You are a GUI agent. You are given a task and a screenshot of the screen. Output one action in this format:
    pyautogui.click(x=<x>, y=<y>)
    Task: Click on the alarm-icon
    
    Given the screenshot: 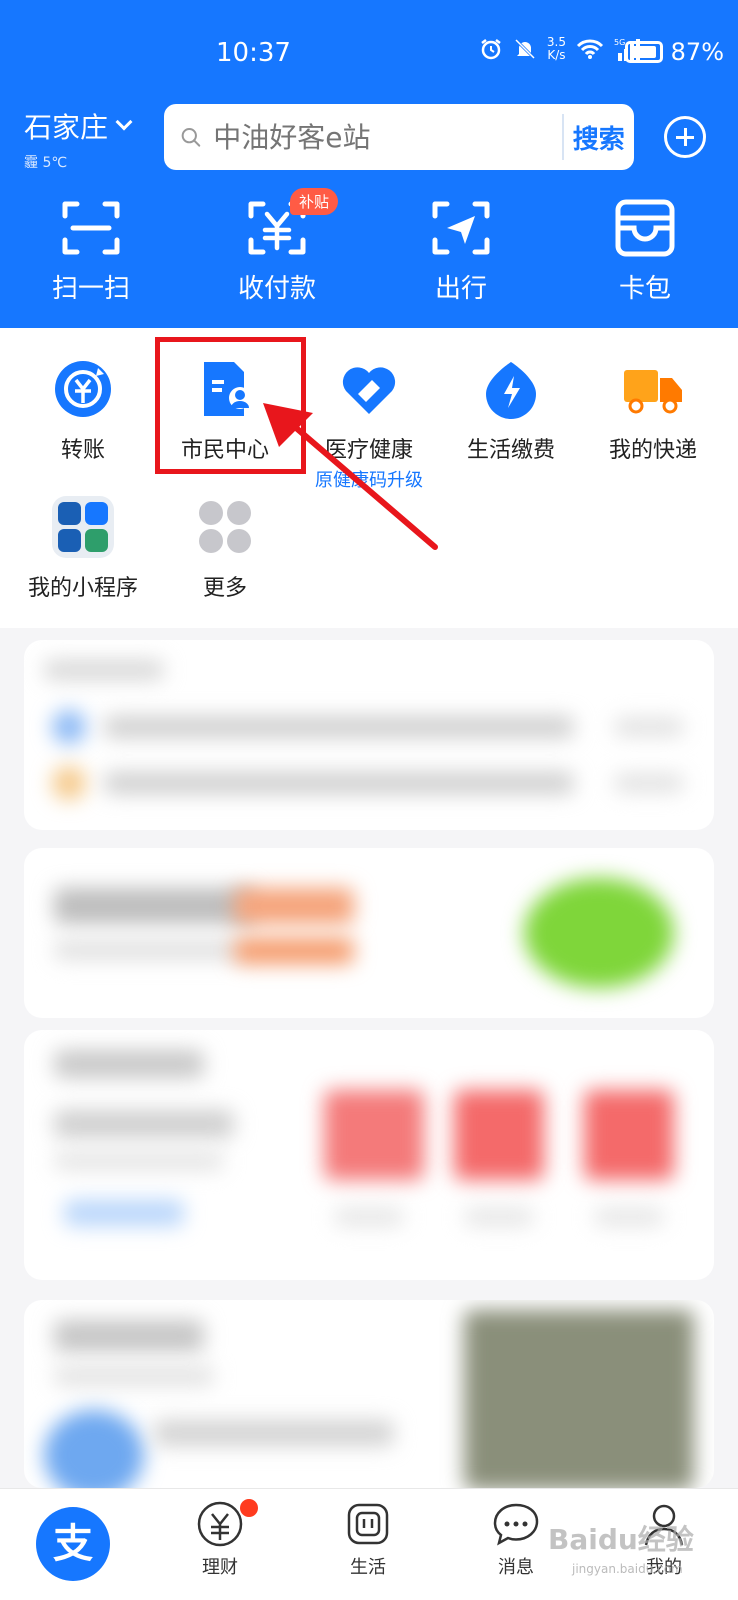 What is the action you would take?
    pyautogui.click(x=491, y=49)
    